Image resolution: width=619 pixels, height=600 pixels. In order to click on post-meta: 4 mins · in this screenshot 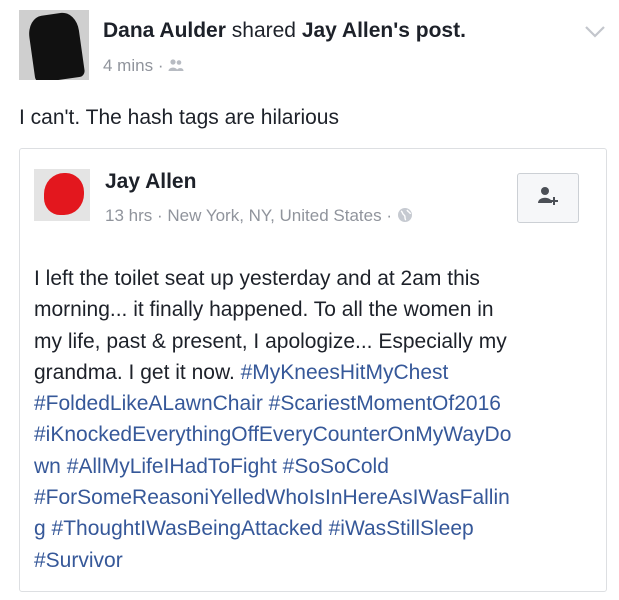, I will do `click(143, 66)`.